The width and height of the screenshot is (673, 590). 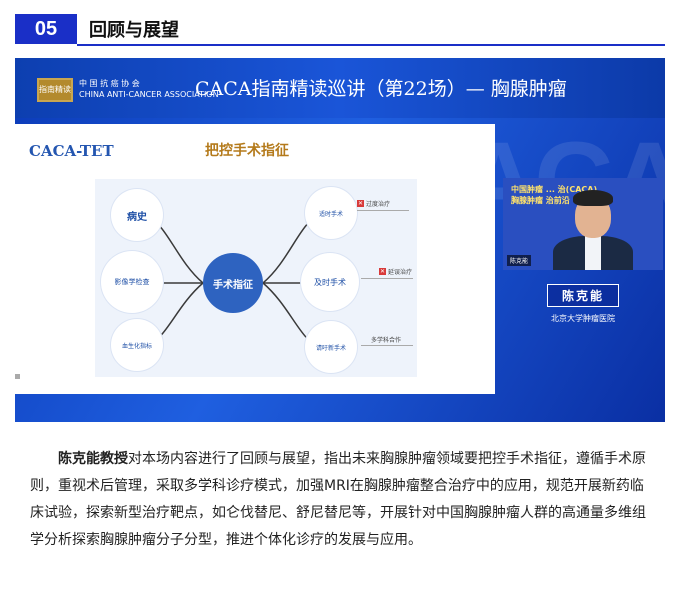 I want to click on camera-name-label: 陈克能, so click(x=519, y=260).